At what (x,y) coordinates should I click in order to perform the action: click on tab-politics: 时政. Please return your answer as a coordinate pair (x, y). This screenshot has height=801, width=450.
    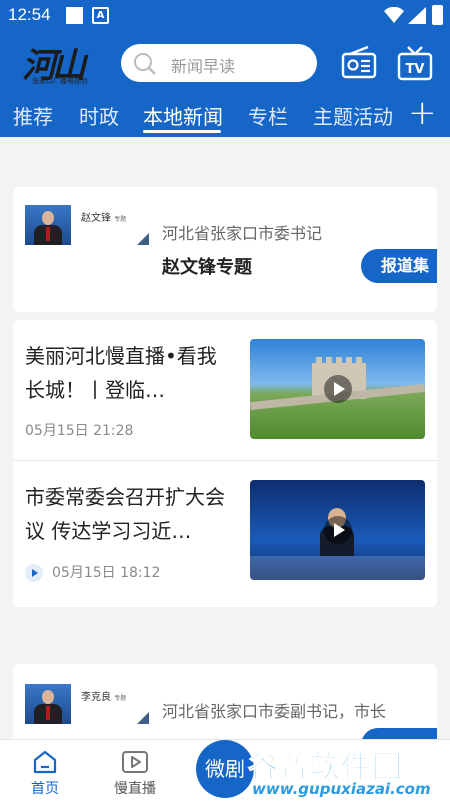
    Looking at the image, I should click on (99, 115).